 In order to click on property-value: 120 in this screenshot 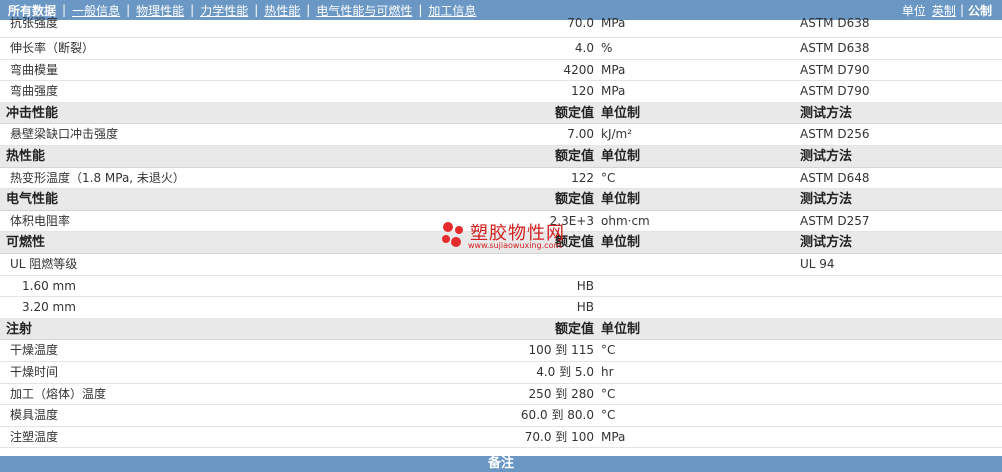, I will do `click(582, 91)`.